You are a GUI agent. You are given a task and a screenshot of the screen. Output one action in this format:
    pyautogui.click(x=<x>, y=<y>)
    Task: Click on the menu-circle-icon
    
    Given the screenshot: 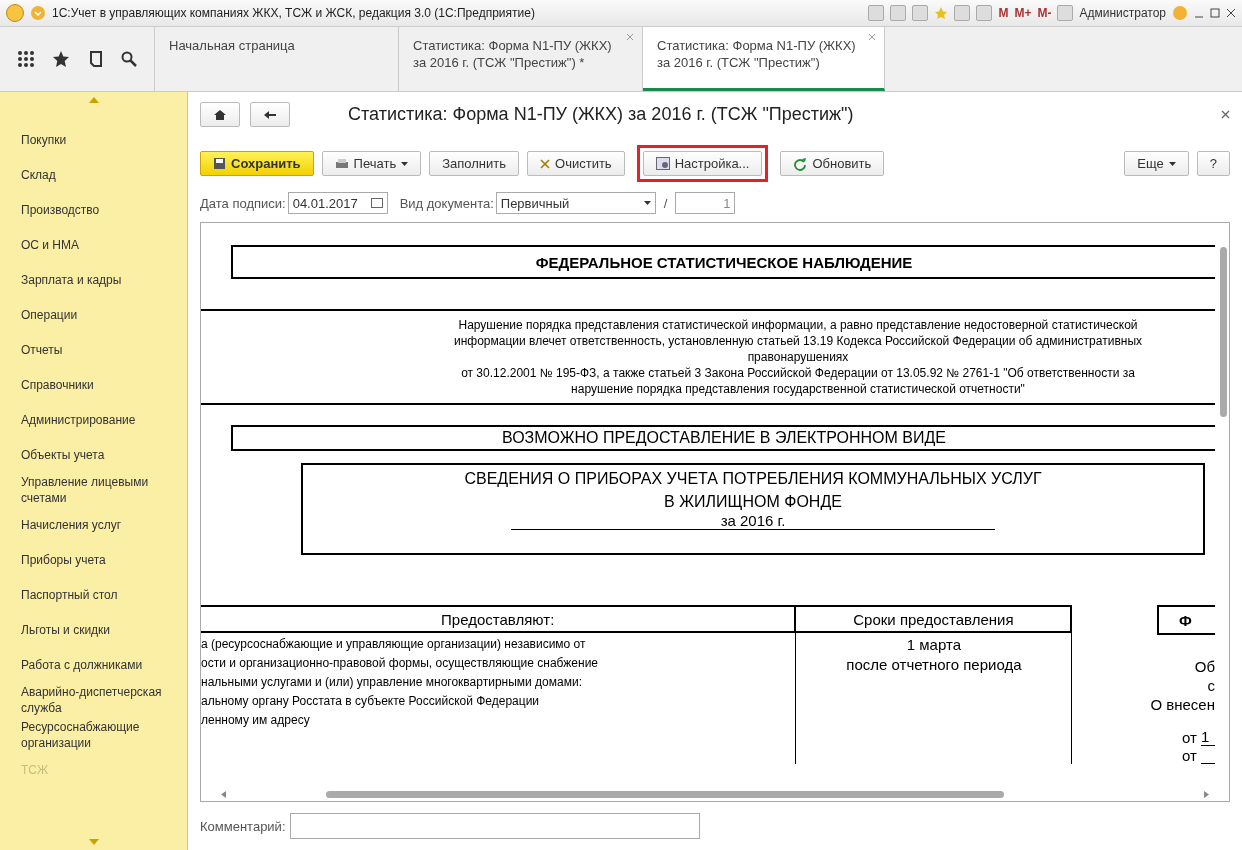 What is the action you would take?
    pyautogui.click(x=38, y=13)
    